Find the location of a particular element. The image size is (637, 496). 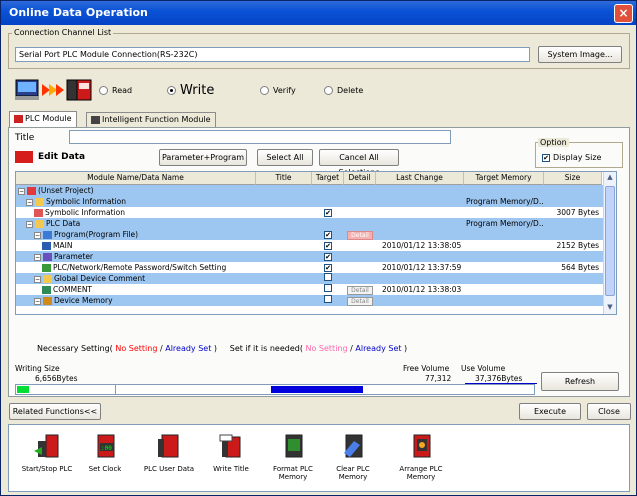

col-header-target-memory: Target Memory is located at coordinates (504, 178).